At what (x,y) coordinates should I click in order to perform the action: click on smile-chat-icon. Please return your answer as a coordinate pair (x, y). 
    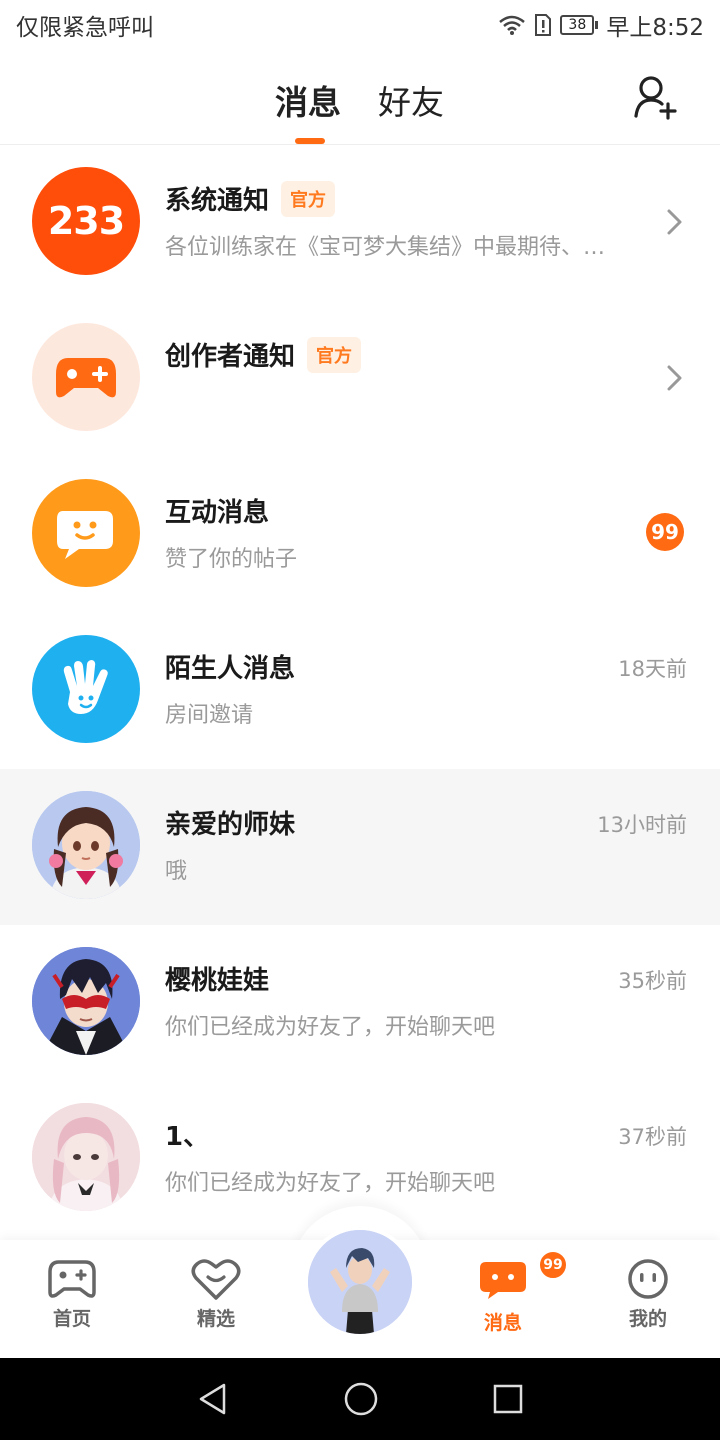
    Looking at the image, I should click on (86, 533).